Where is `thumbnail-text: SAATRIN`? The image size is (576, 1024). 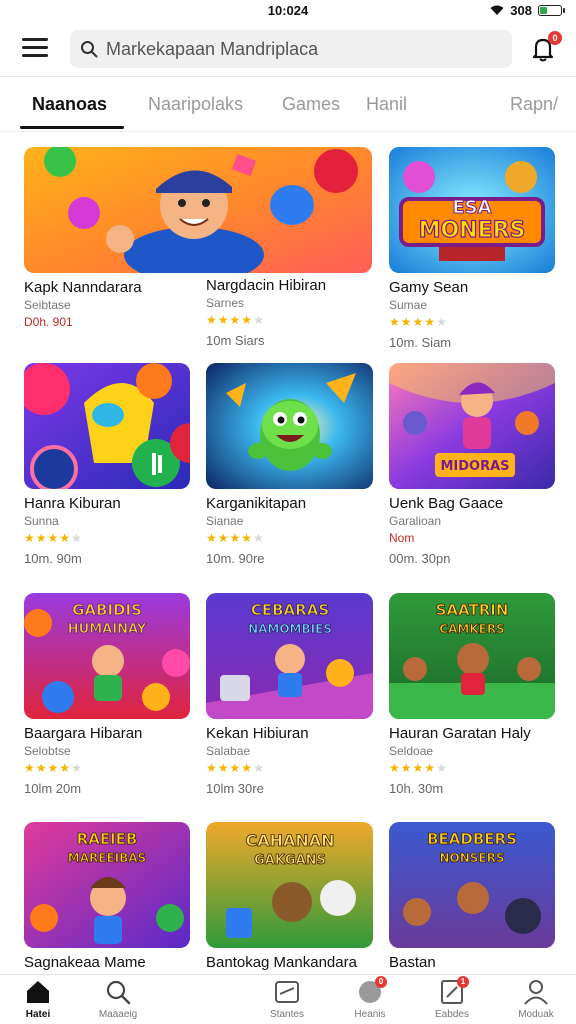 thumbnail-text: SAATRIN is located at coordinates (472, 610).